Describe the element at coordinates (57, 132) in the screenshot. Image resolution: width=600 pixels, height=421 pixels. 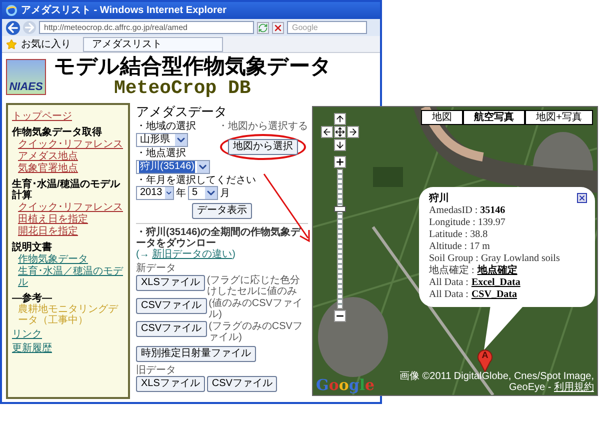
I see `sidebar-heading: 作物気象データ取得` at that location.